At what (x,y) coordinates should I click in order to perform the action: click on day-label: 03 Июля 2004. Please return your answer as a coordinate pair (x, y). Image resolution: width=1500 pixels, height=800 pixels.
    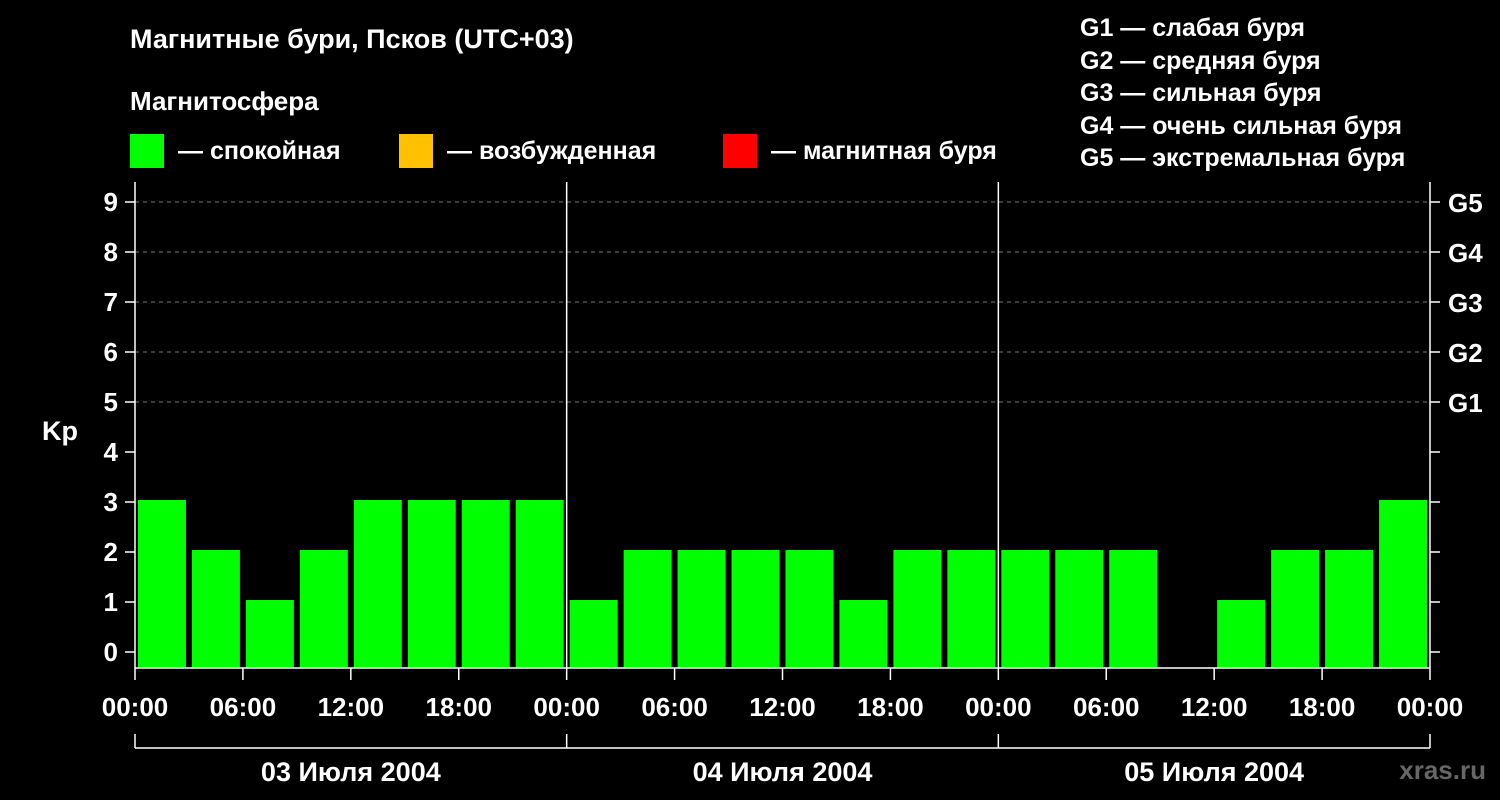
    Looking at the image, I should click on (351, 772).